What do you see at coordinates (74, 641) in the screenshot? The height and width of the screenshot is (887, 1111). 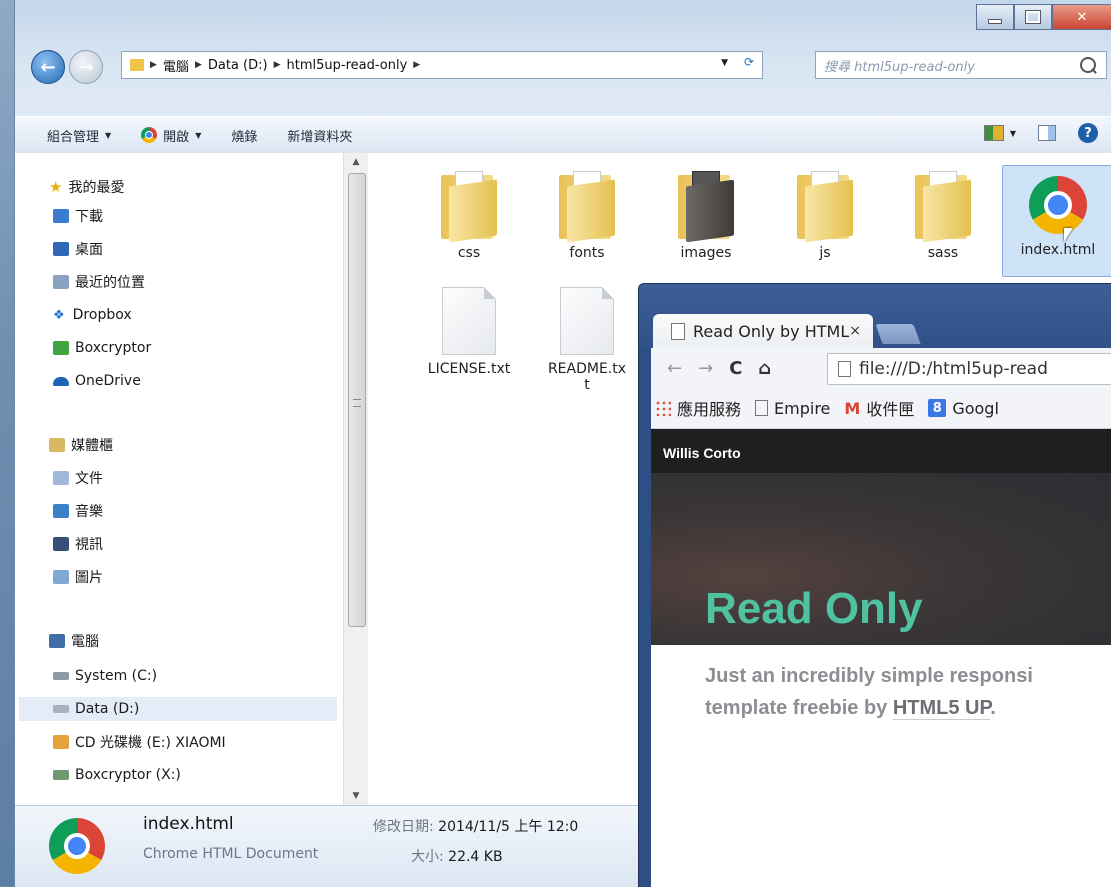 I see `nav-computer: 電腦` at bounding box center [74, 641].